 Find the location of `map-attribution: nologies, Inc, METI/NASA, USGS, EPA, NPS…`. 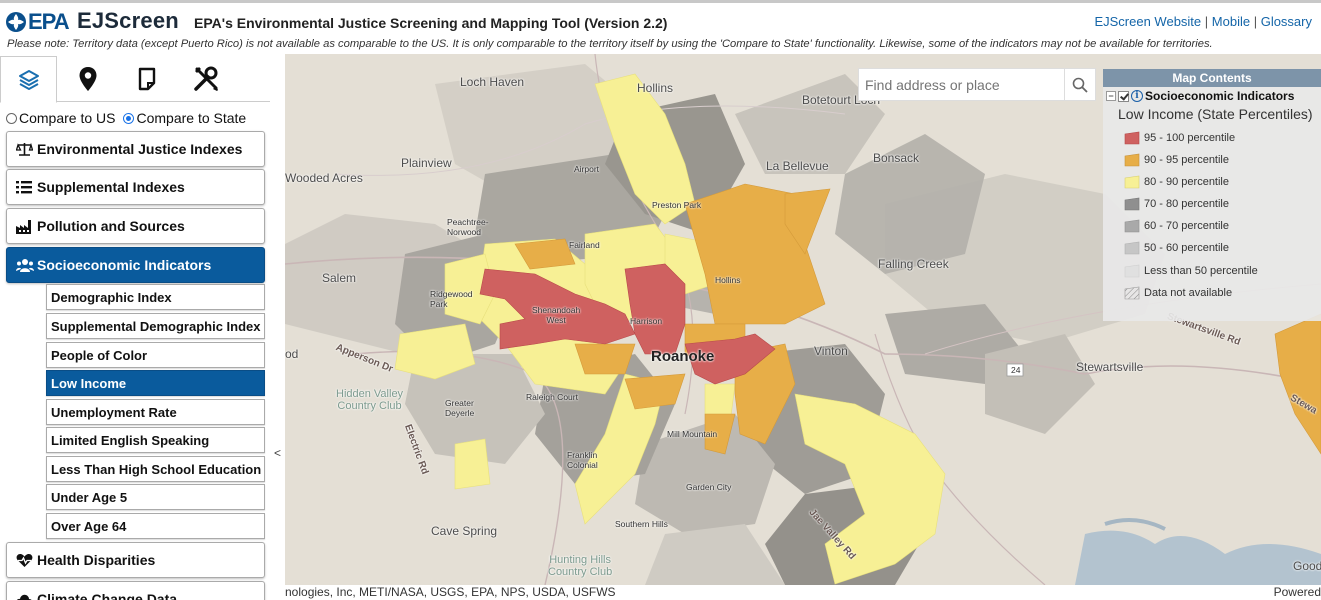

map-attribution: nologies, Inc, METI/NASA, USGS, EPA, NPS… is located at coordinates (803, 592).